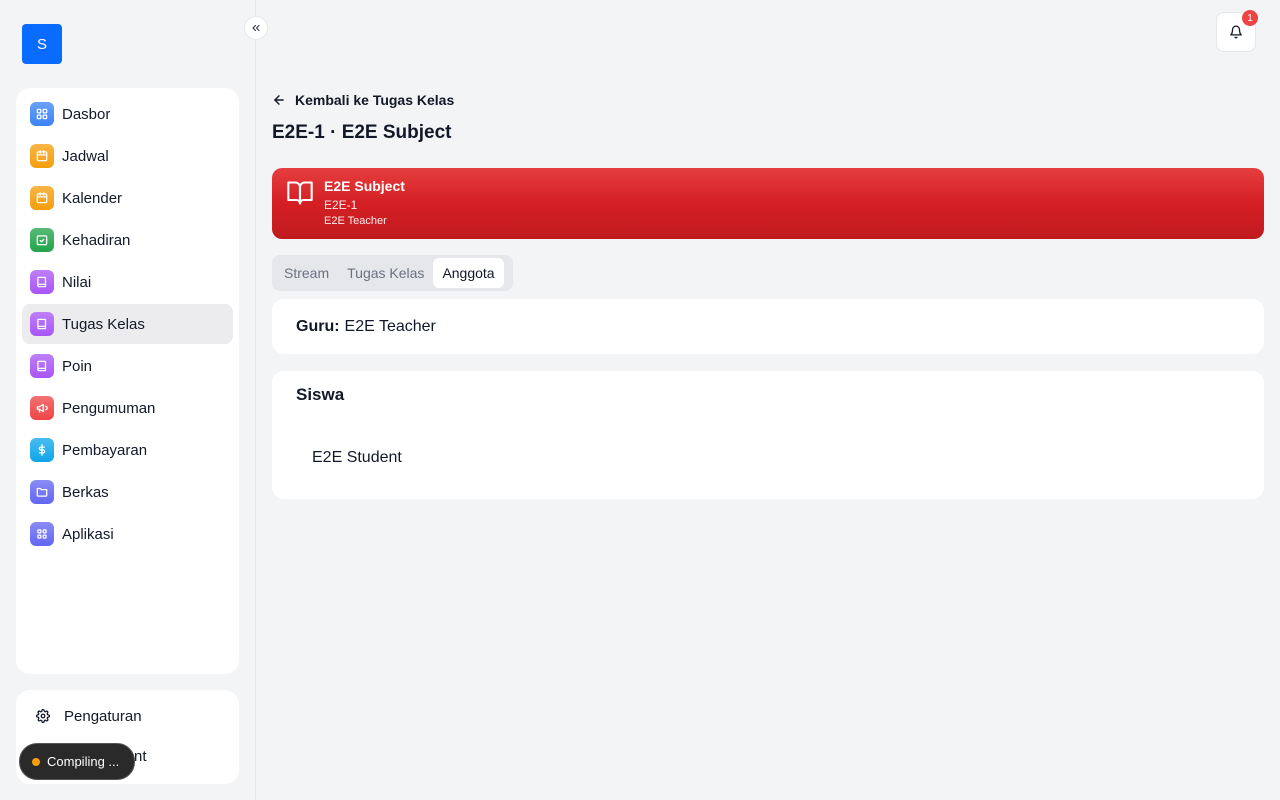 The image size is (1280, 800). I want to click on dashboard-icon, so click(42, 114).